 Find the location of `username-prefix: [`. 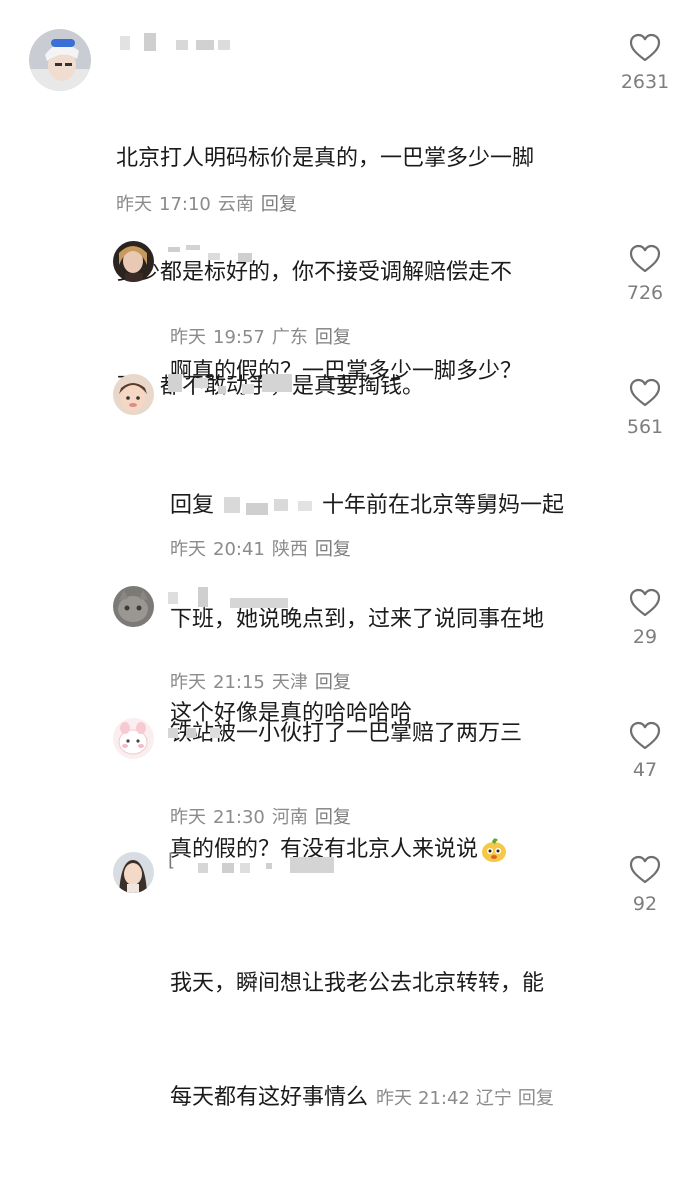

username-prefix: [ is located at coordinates (172, 860).